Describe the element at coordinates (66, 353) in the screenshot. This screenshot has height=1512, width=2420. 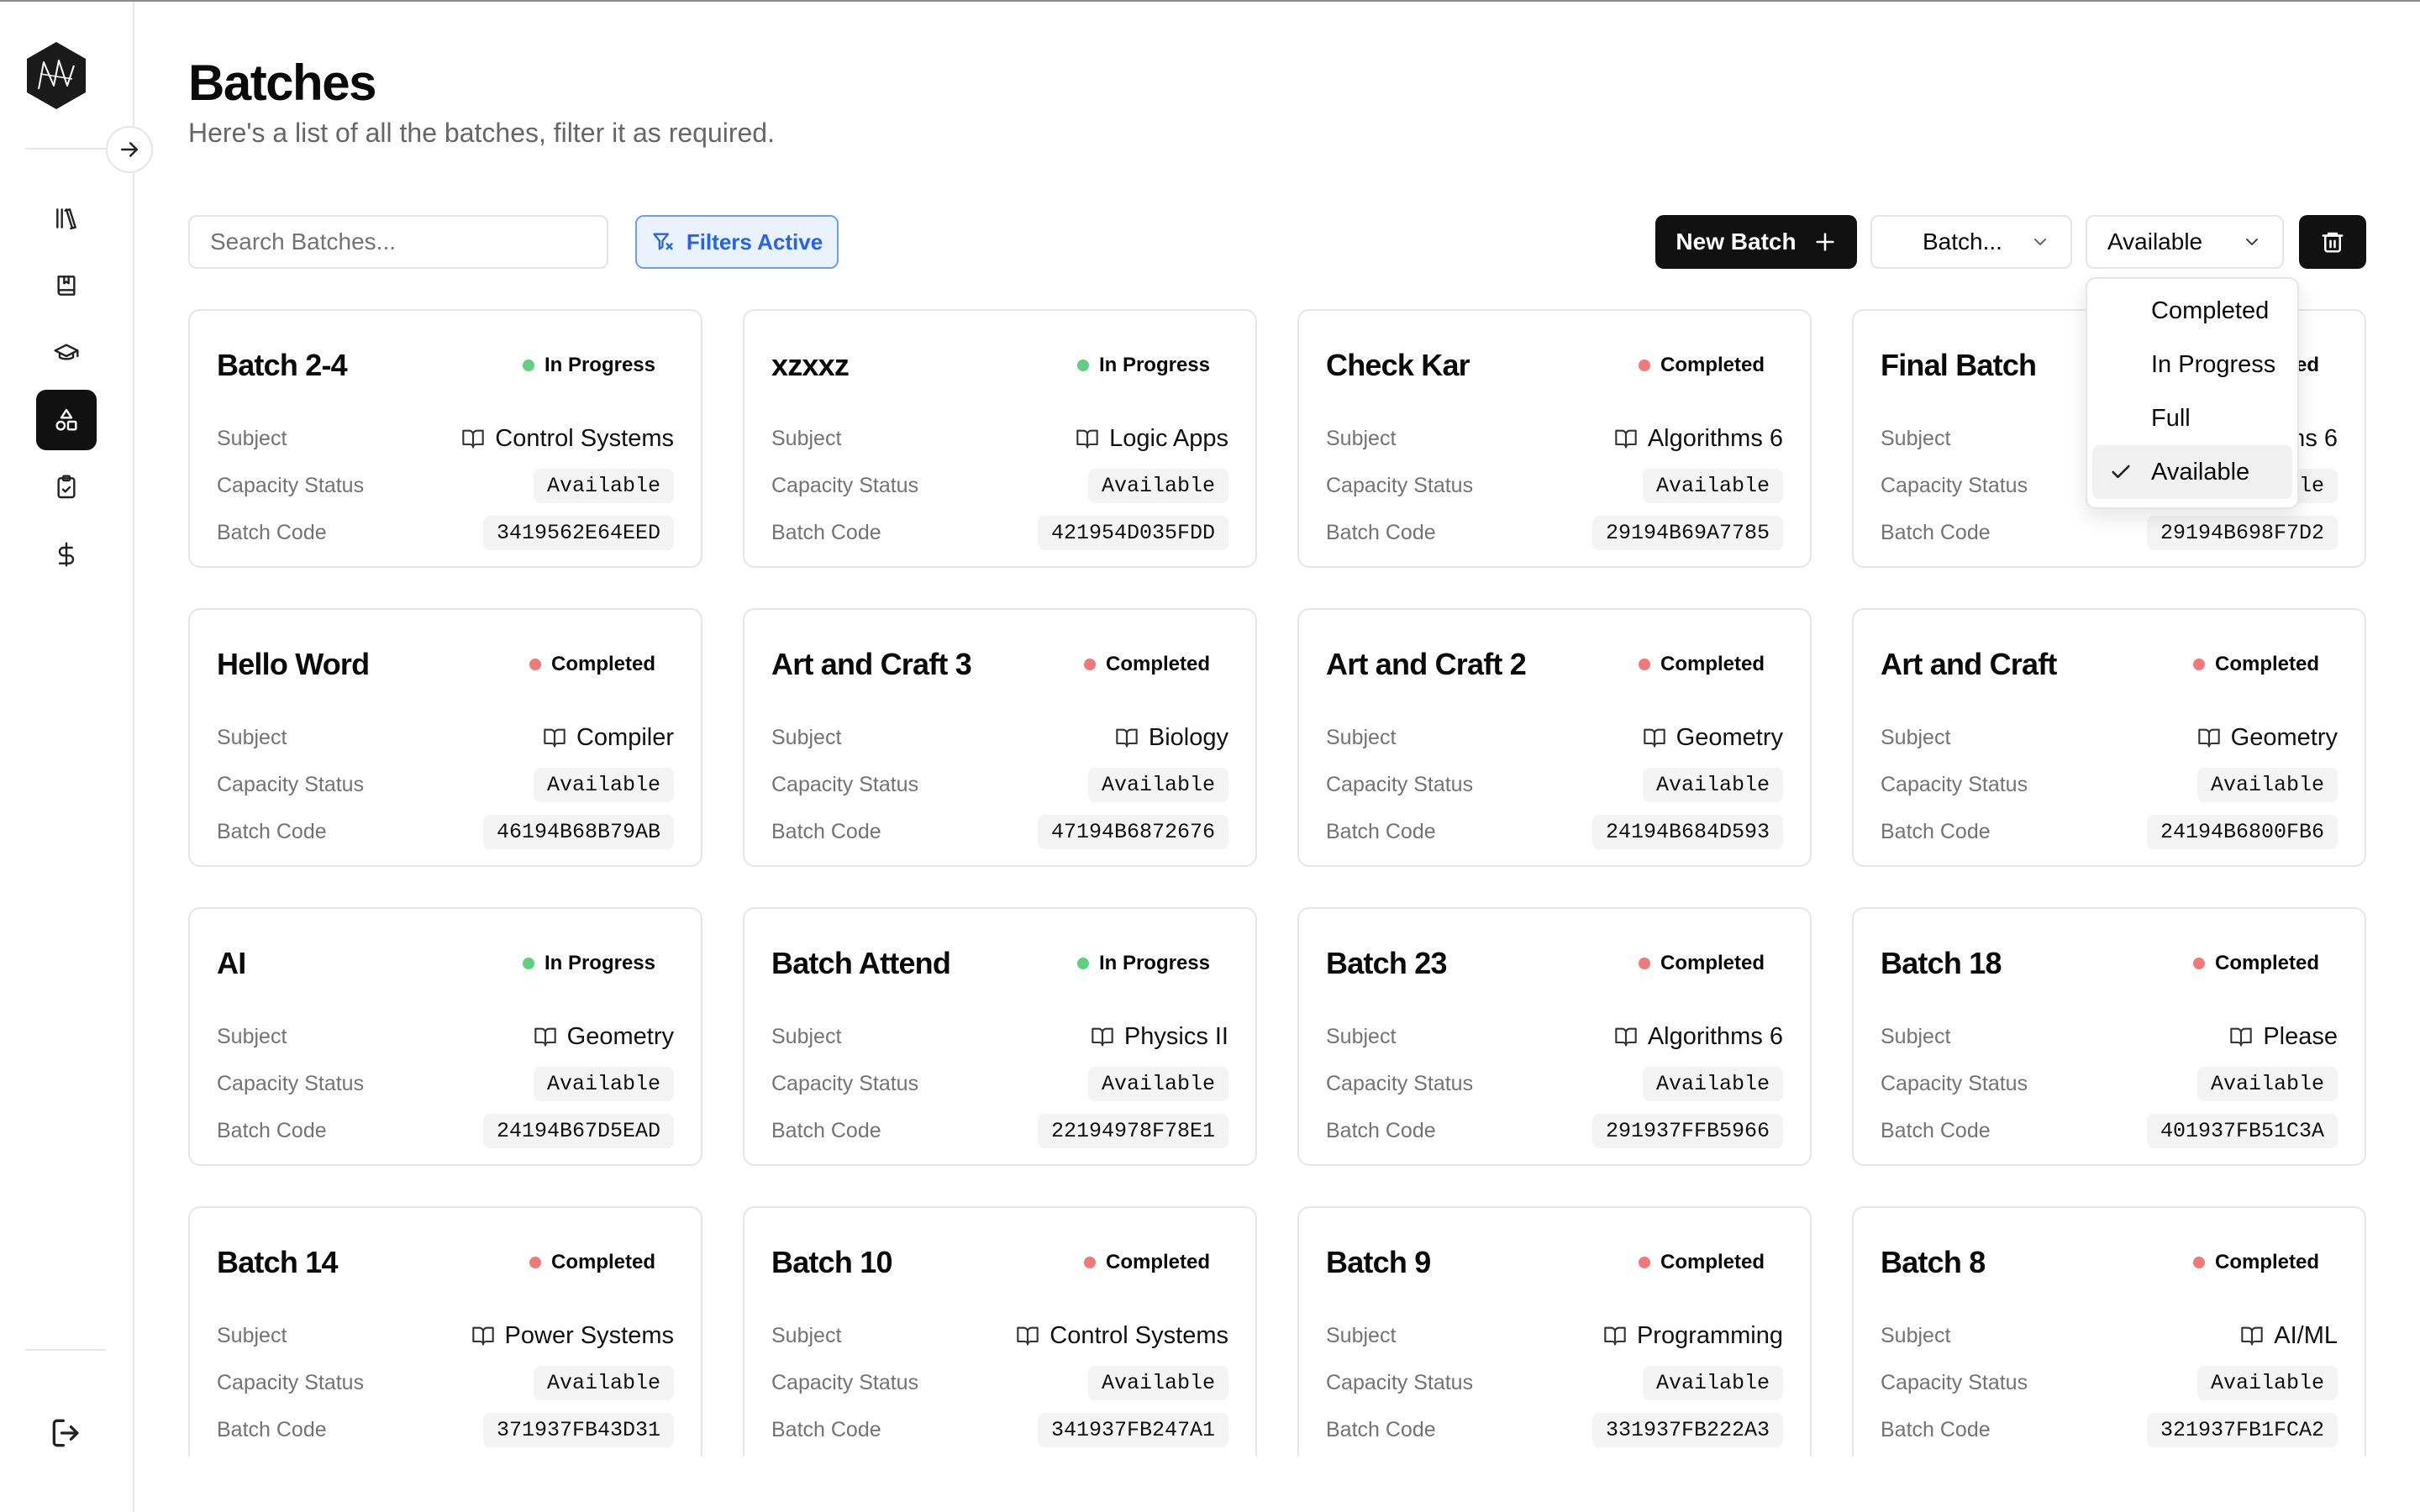
I see `nav-students` at that location.